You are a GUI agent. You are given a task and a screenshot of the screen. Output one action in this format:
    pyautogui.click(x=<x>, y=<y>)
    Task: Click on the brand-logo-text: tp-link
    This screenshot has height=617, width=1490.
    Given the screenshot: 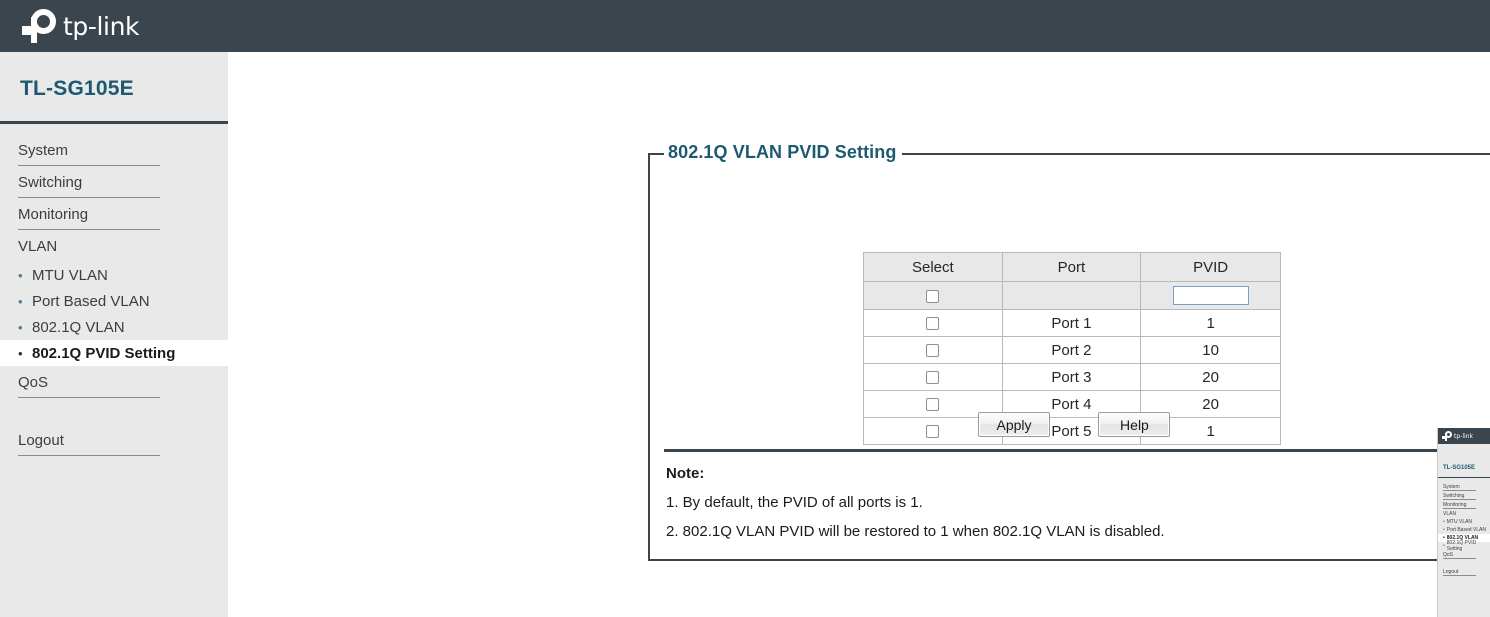 What is the action you would take?
    pyautogui.click(x=101, y=26)
    